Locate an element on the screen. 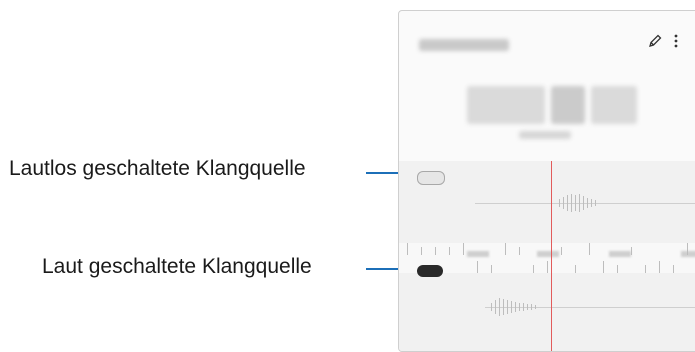  elapsed-time is located at coordinates (506, 105).